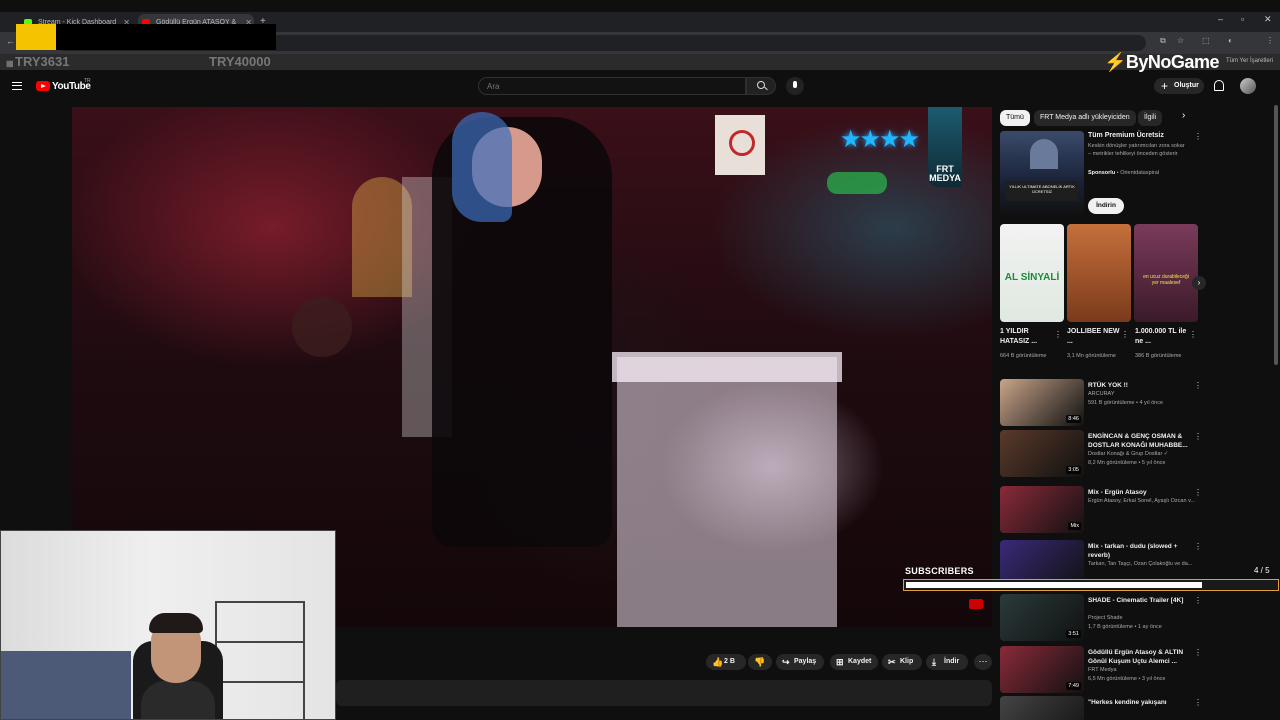 The image size is (1280, 720). I want to click on hamburger-menu-icon, so click(17, 86).